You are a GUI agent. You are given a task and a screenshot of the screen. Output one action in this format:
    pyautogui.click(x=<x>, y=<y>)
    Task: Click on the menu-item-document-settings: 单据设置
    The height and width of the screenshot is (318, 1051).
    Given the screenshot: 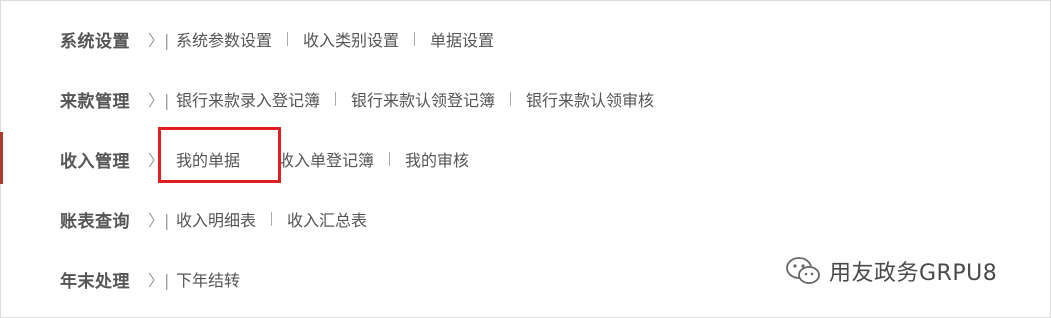 What is the action you would take?
    pyautogui.click(x=462, y=39)
    